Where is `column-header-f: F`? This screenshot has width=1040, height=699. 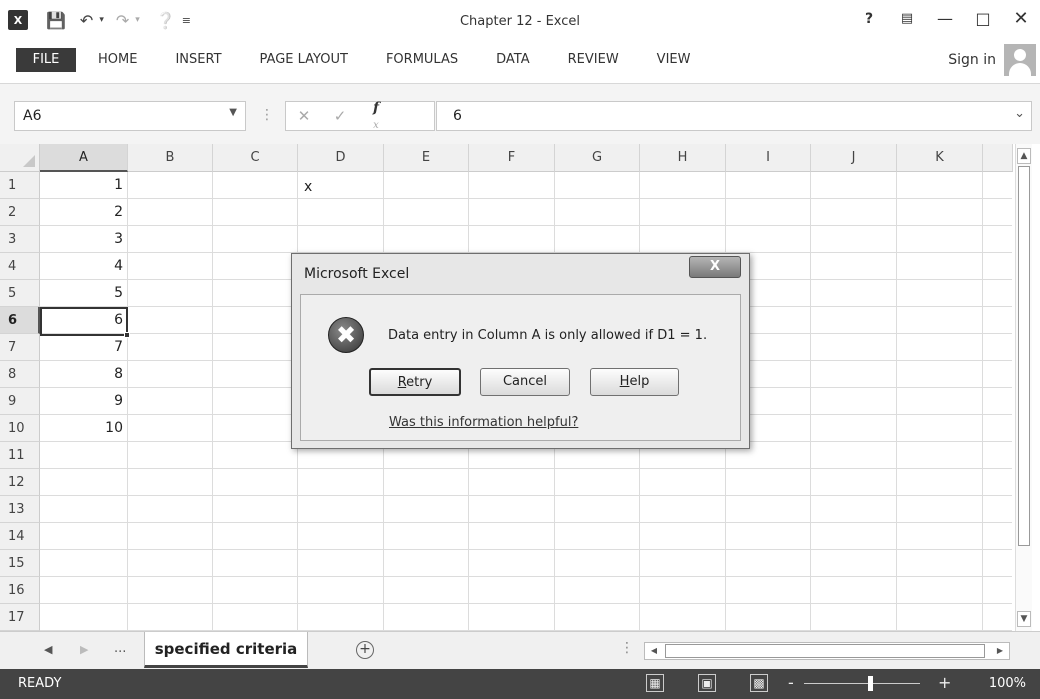 column-header-f: F is located at coordinates (512, 158).